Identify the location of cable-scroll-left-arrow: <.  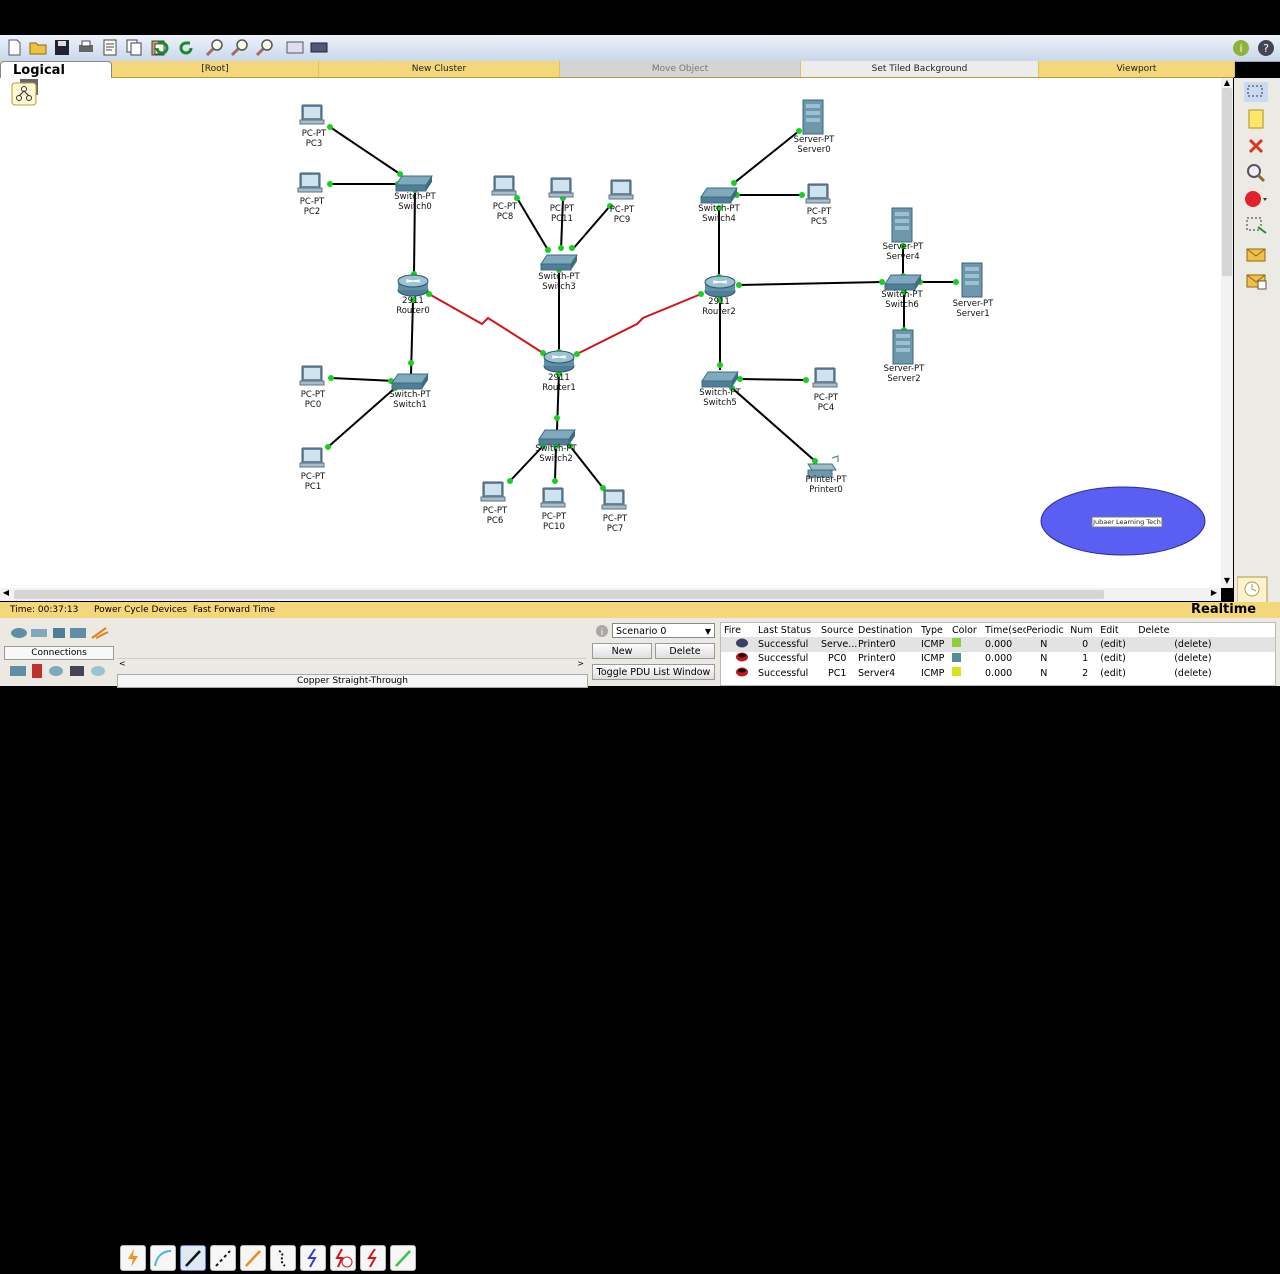
(122, 663).